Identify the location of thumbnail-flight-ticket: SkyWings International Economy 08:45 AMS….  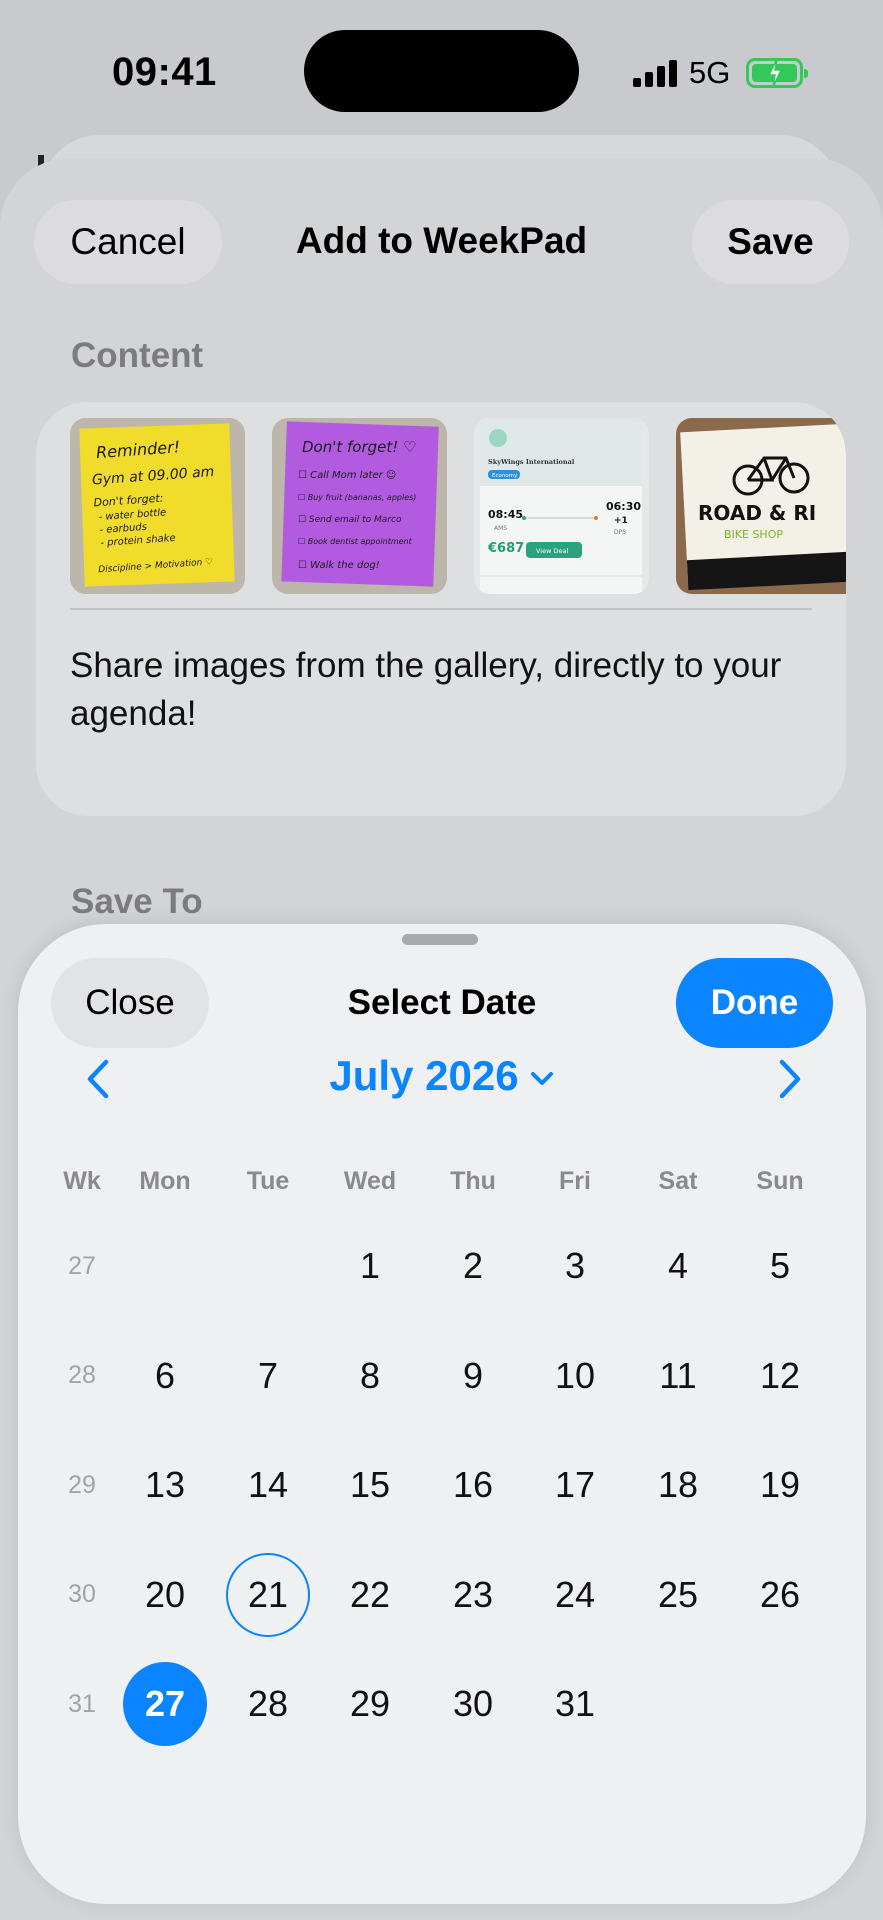
(561, 506).